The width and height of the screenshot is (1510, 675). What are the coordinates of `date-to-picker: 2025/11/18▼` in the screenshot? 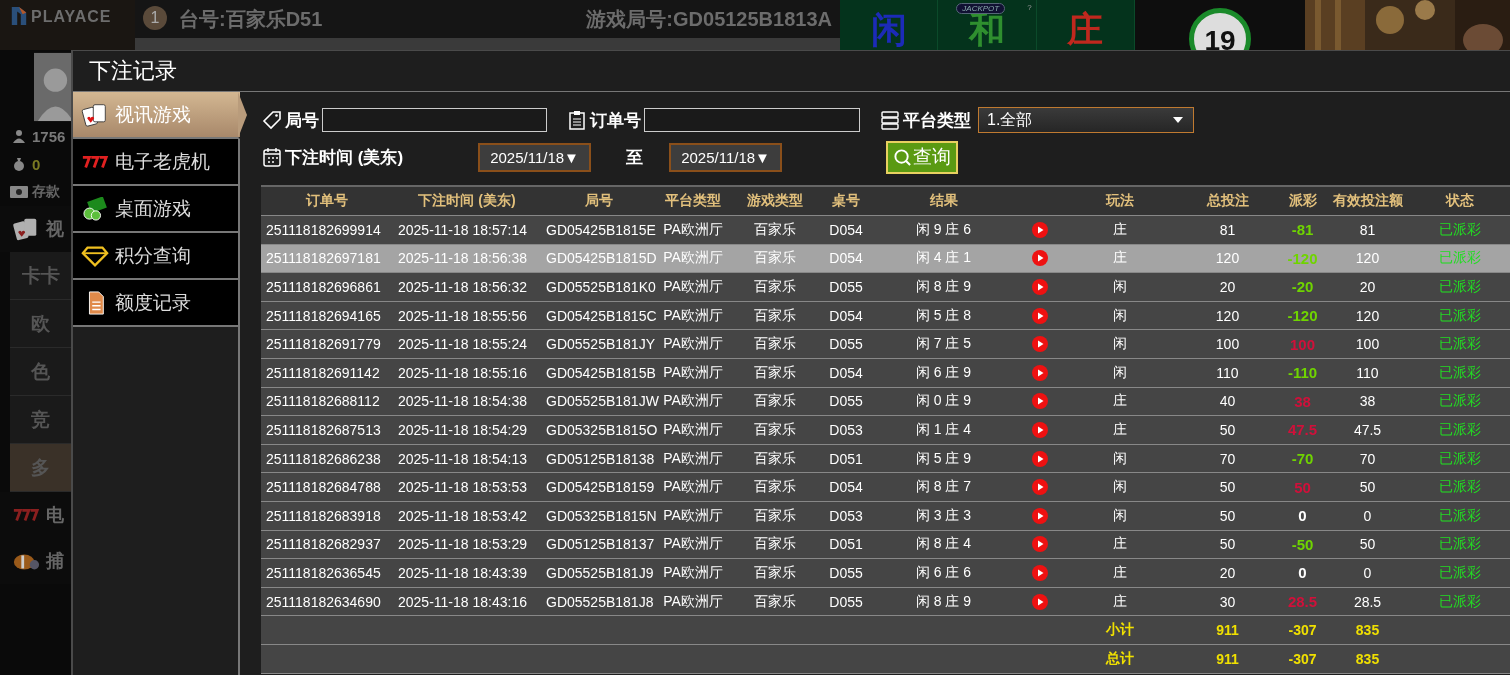 It's located at (726, 157).